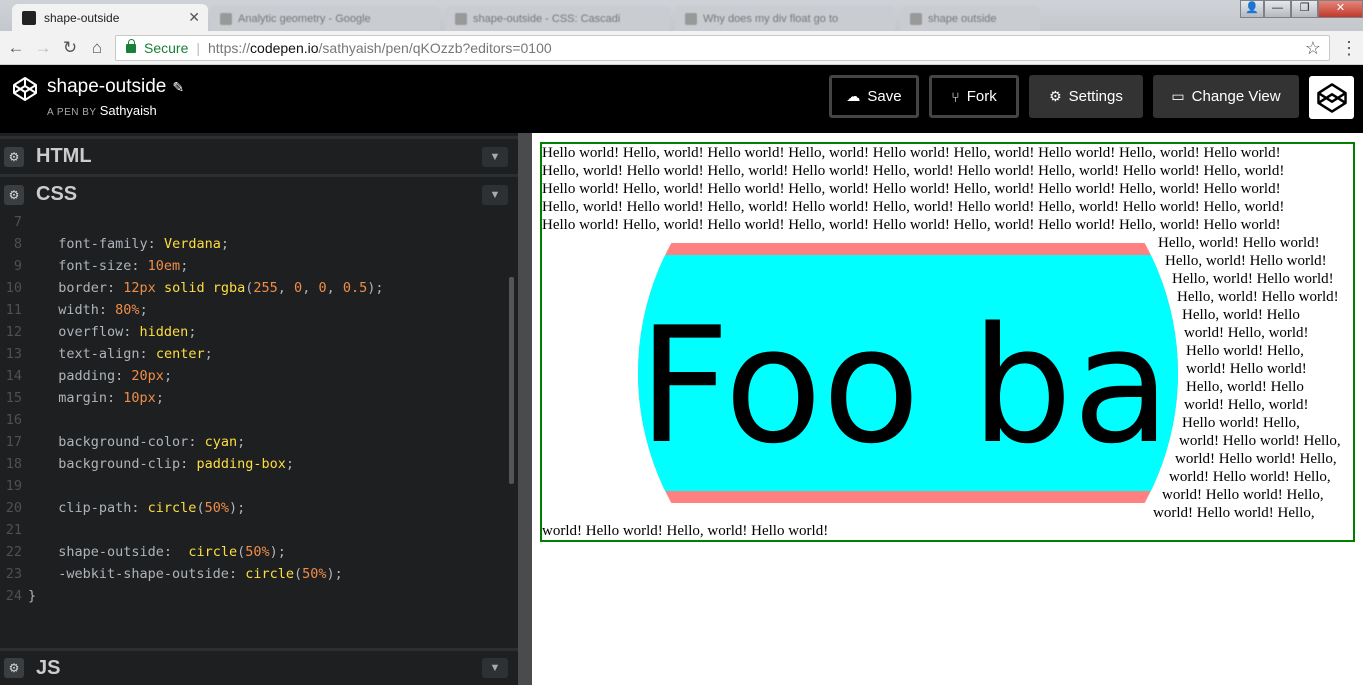 Image resolution: width=1363 pixels, height=685 pixels. Describe the element at coordinates (74, 310) in the screenshot. I see `code-line: 11 width: 80%;` at that location.